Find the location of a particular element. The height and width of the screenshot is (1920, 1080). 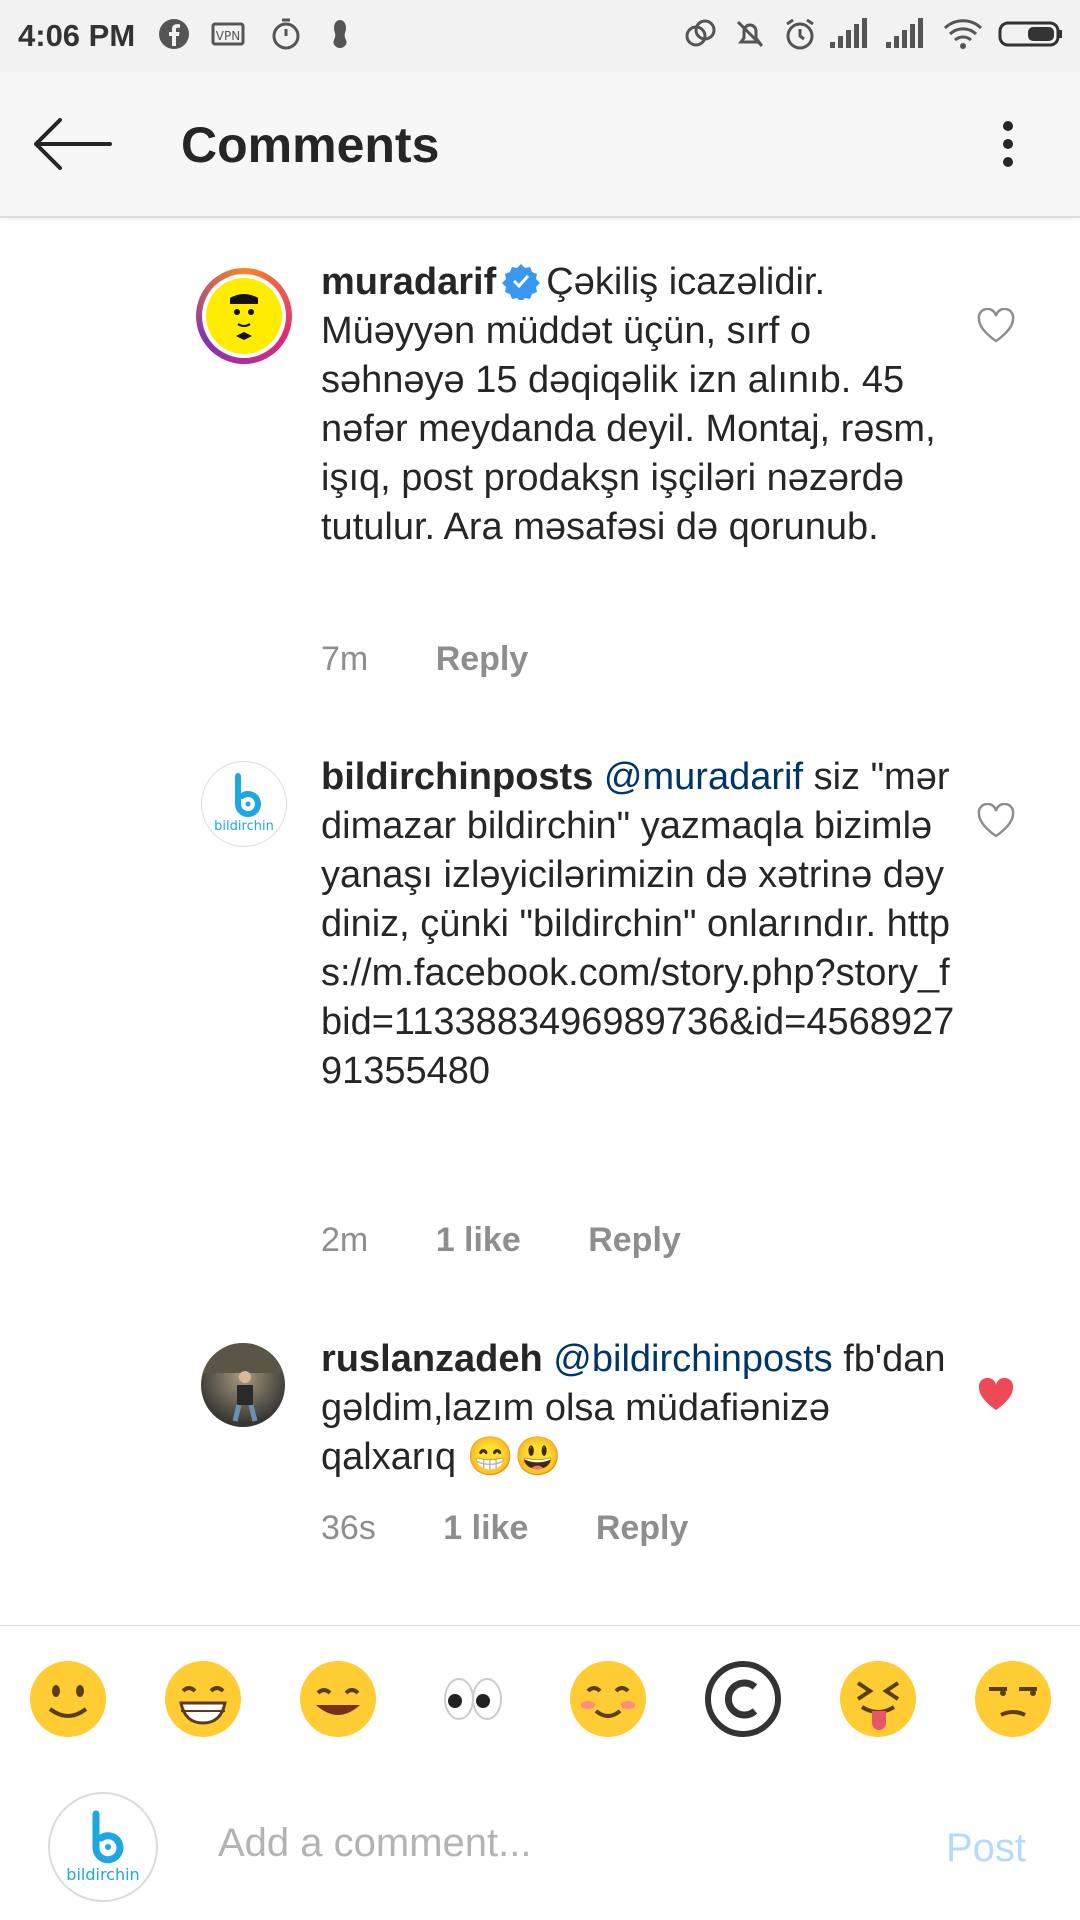

facebook-notification-icon is located at coordinates (174, 34).